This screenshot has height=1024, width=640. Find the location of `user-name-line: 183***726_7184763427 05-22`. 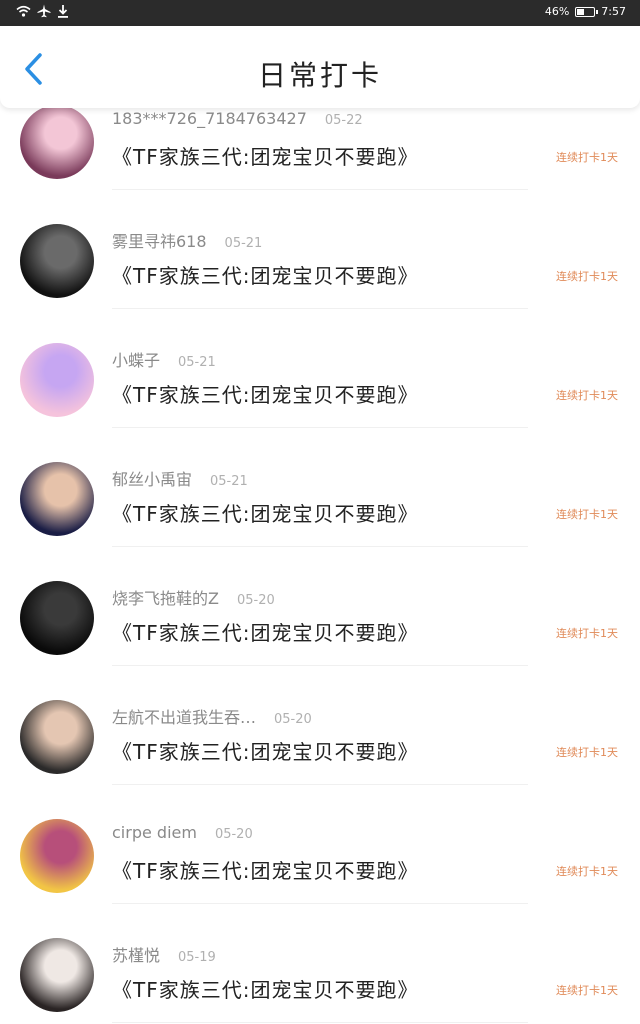

user-name-line: 183***726_7184763427 05-22 is located at coordinates (237, 118).